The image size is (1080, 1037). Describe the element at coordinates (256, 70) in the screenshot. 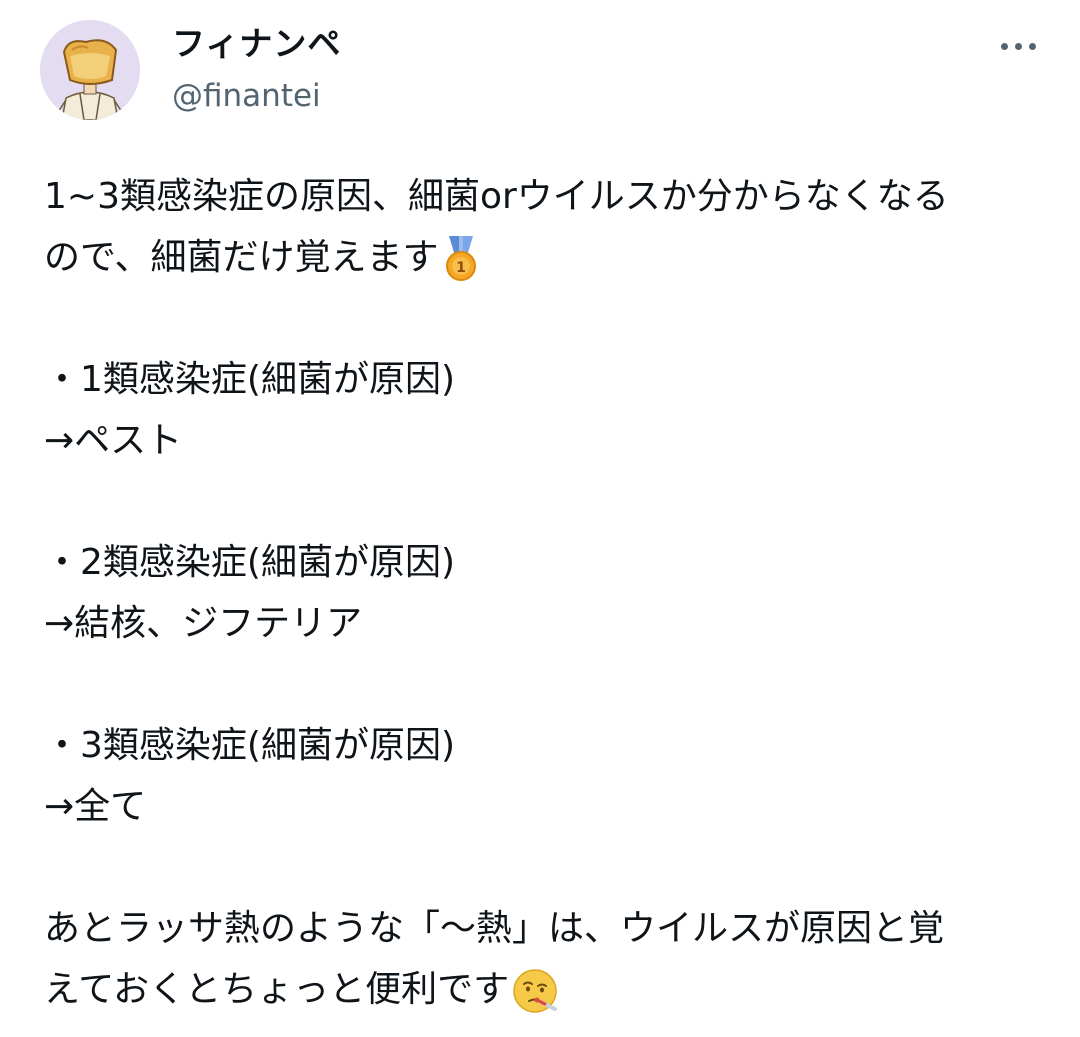

I see `author-info: フィナンペ @finantei` at that location.